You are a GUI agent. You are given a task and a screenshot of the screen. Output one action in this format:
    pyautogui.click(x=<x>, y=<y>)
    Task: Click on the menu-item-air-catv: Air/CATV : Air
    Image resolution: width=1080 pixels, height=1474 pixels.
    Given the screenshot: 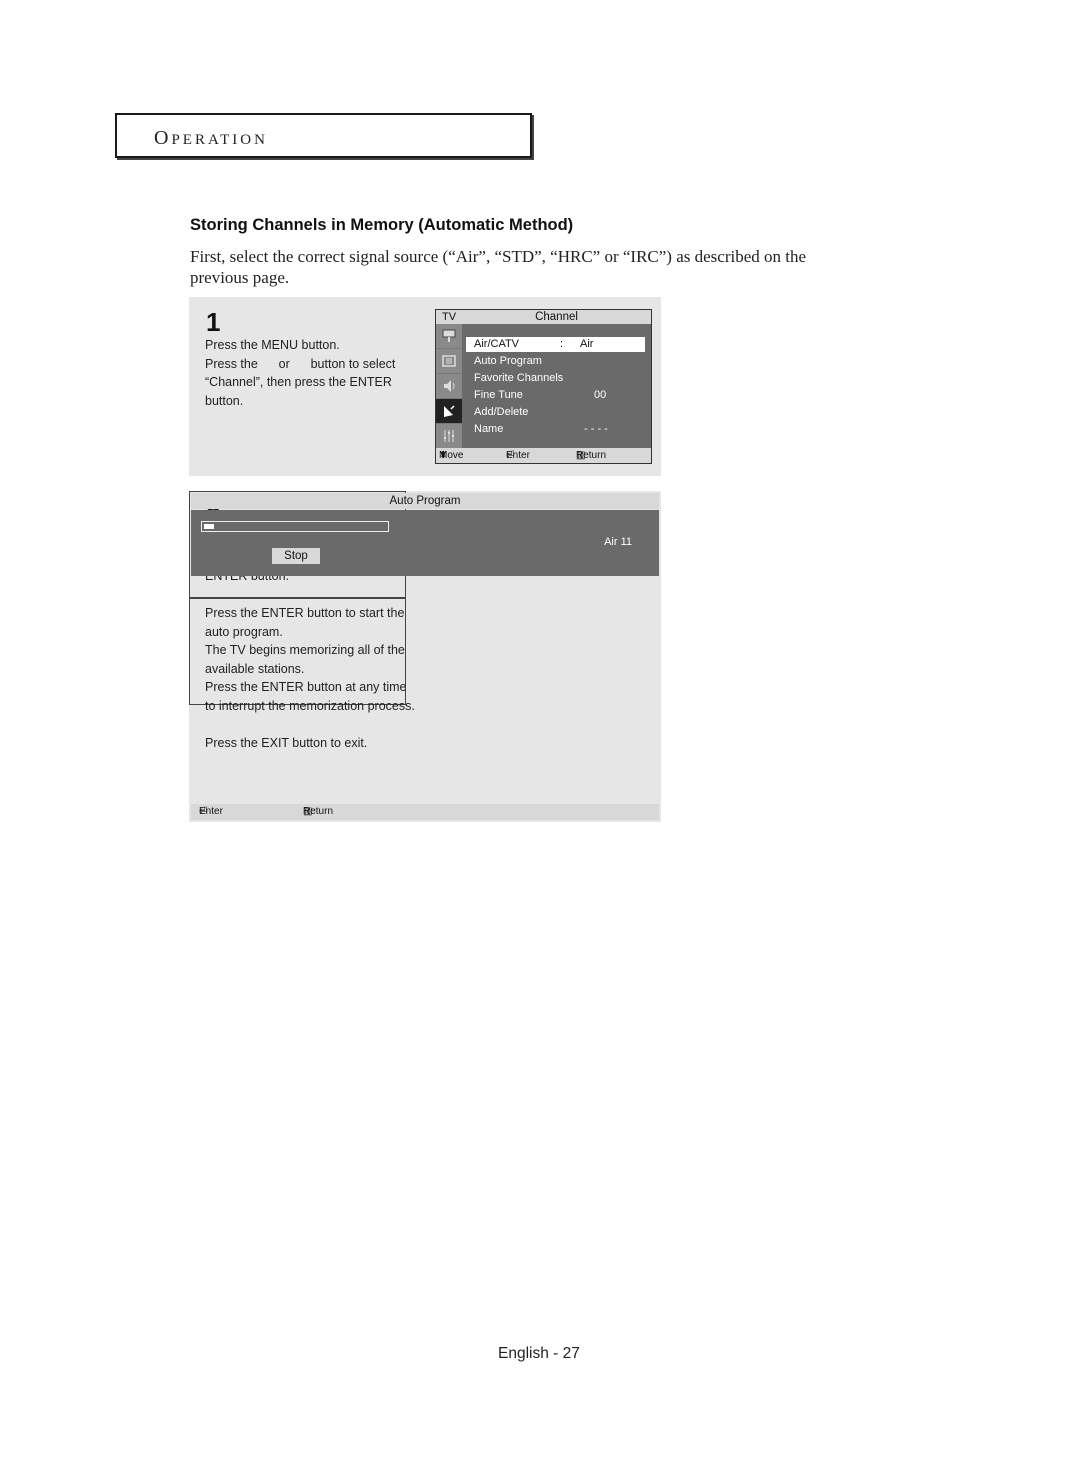 What is the action you would take?
    pyautogui.click(x=555, y=344)
    